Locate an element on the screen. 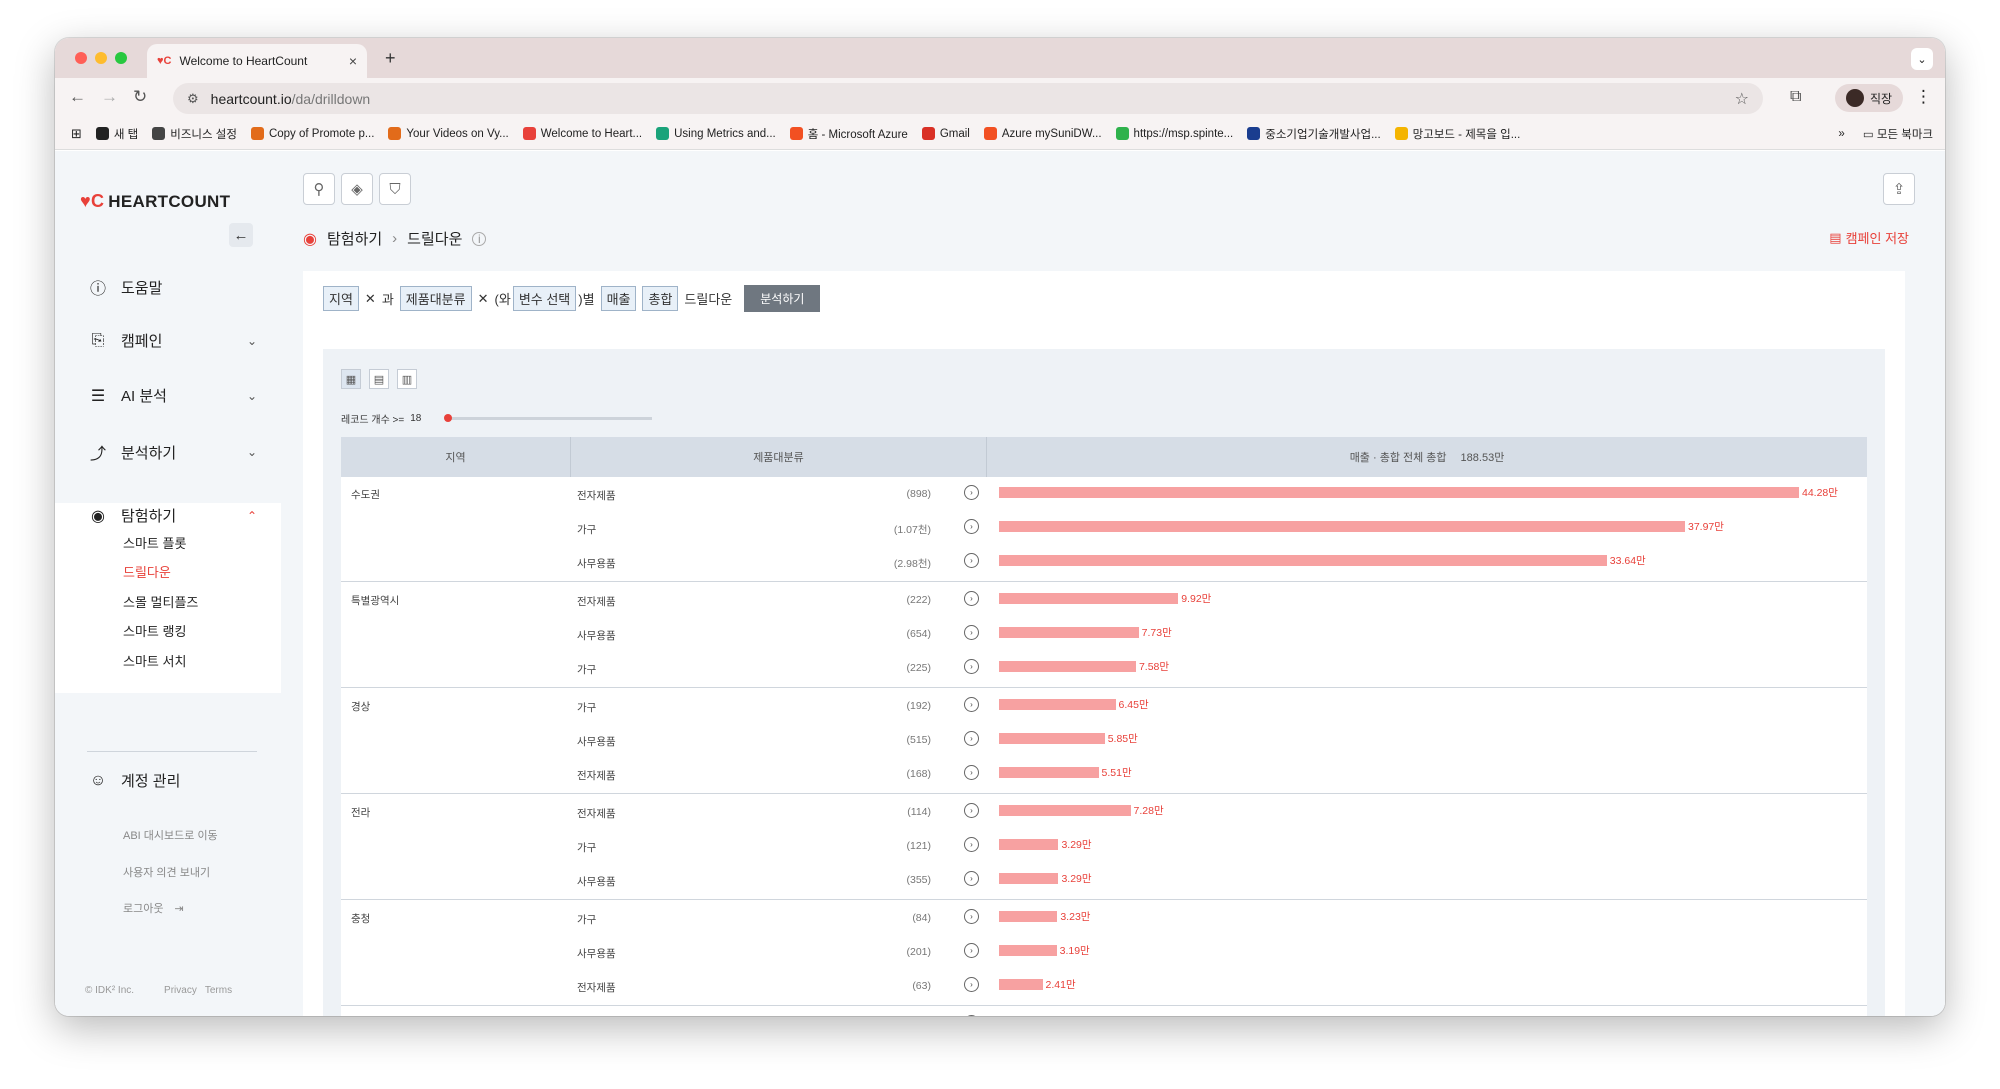 Image resolution: width=2000 pixels, height=1089 pixels. tab-close-icon: × is located at coordinates (353, 61).